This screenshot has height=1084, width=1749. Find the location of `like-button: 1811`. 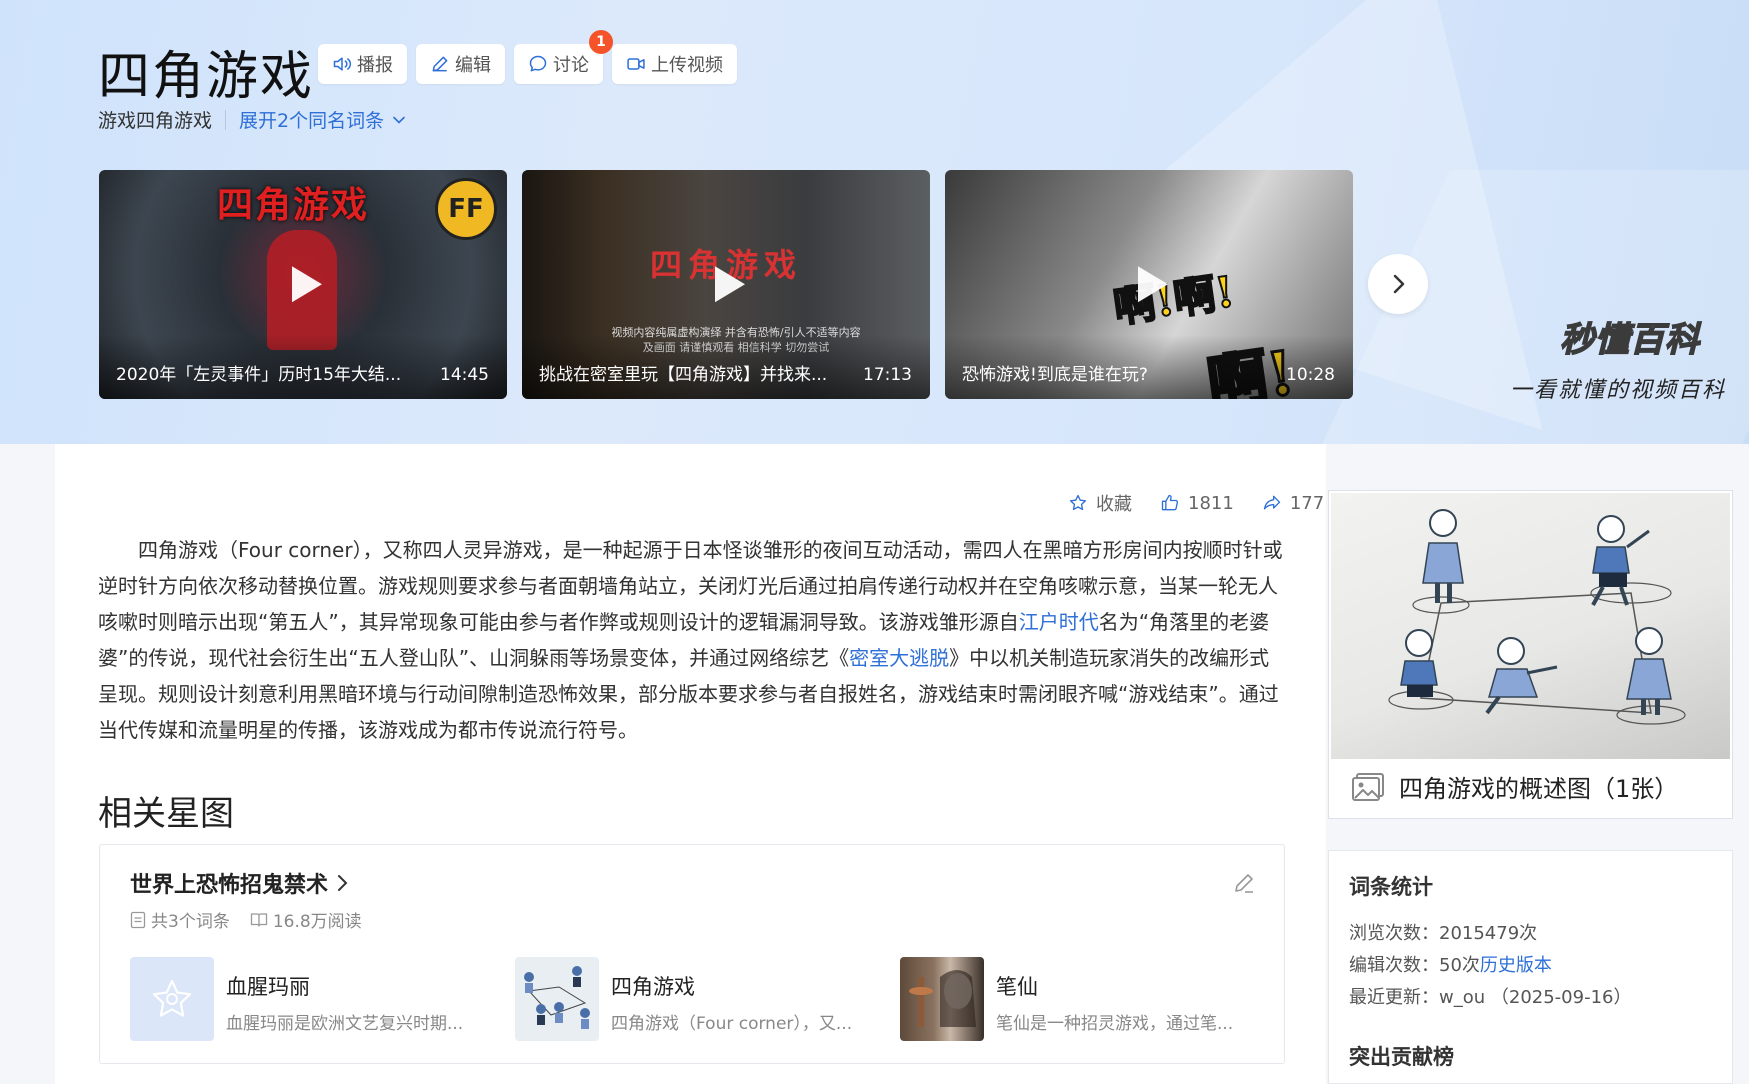

like-button: 1811 is located at coordinates (1197, 503).